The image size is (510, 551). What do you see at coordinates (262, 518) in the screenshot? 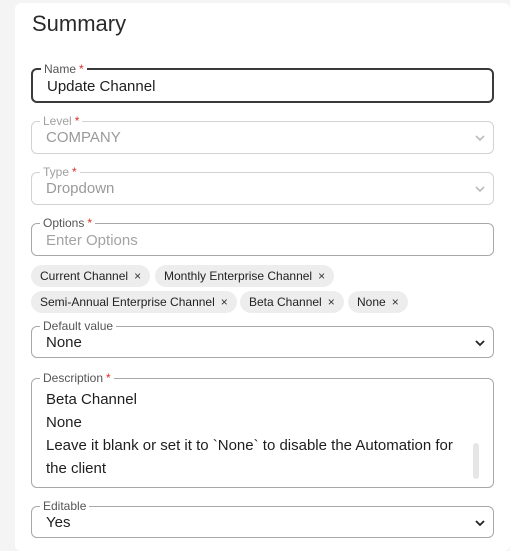
I see `editable-select: Editable Yes` at bounding box center [262, 518].